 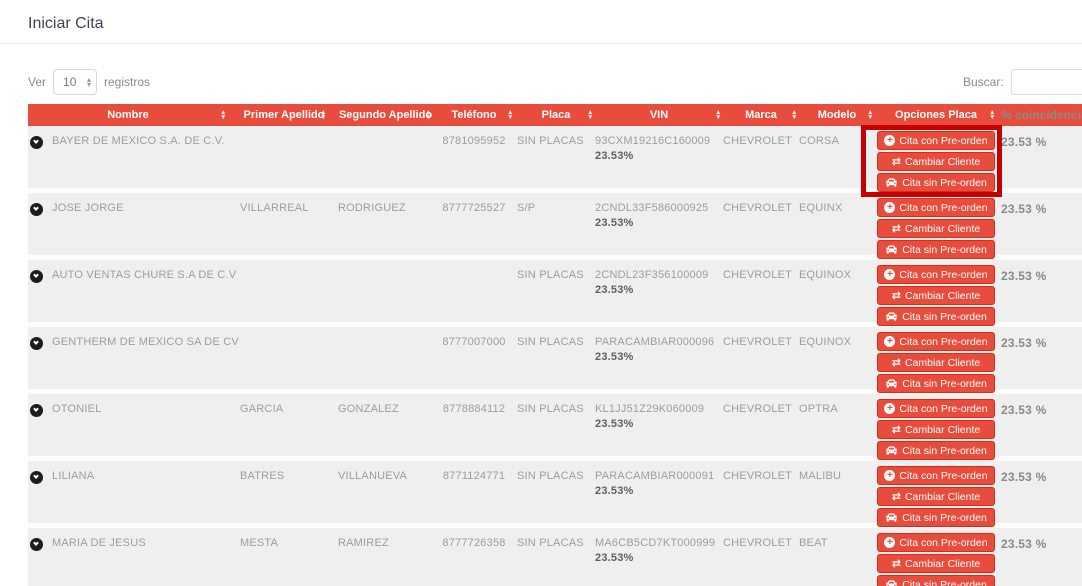 I want to click on cell-vin: MA6CB5CD7KT000999, so click(x=655, y=543).